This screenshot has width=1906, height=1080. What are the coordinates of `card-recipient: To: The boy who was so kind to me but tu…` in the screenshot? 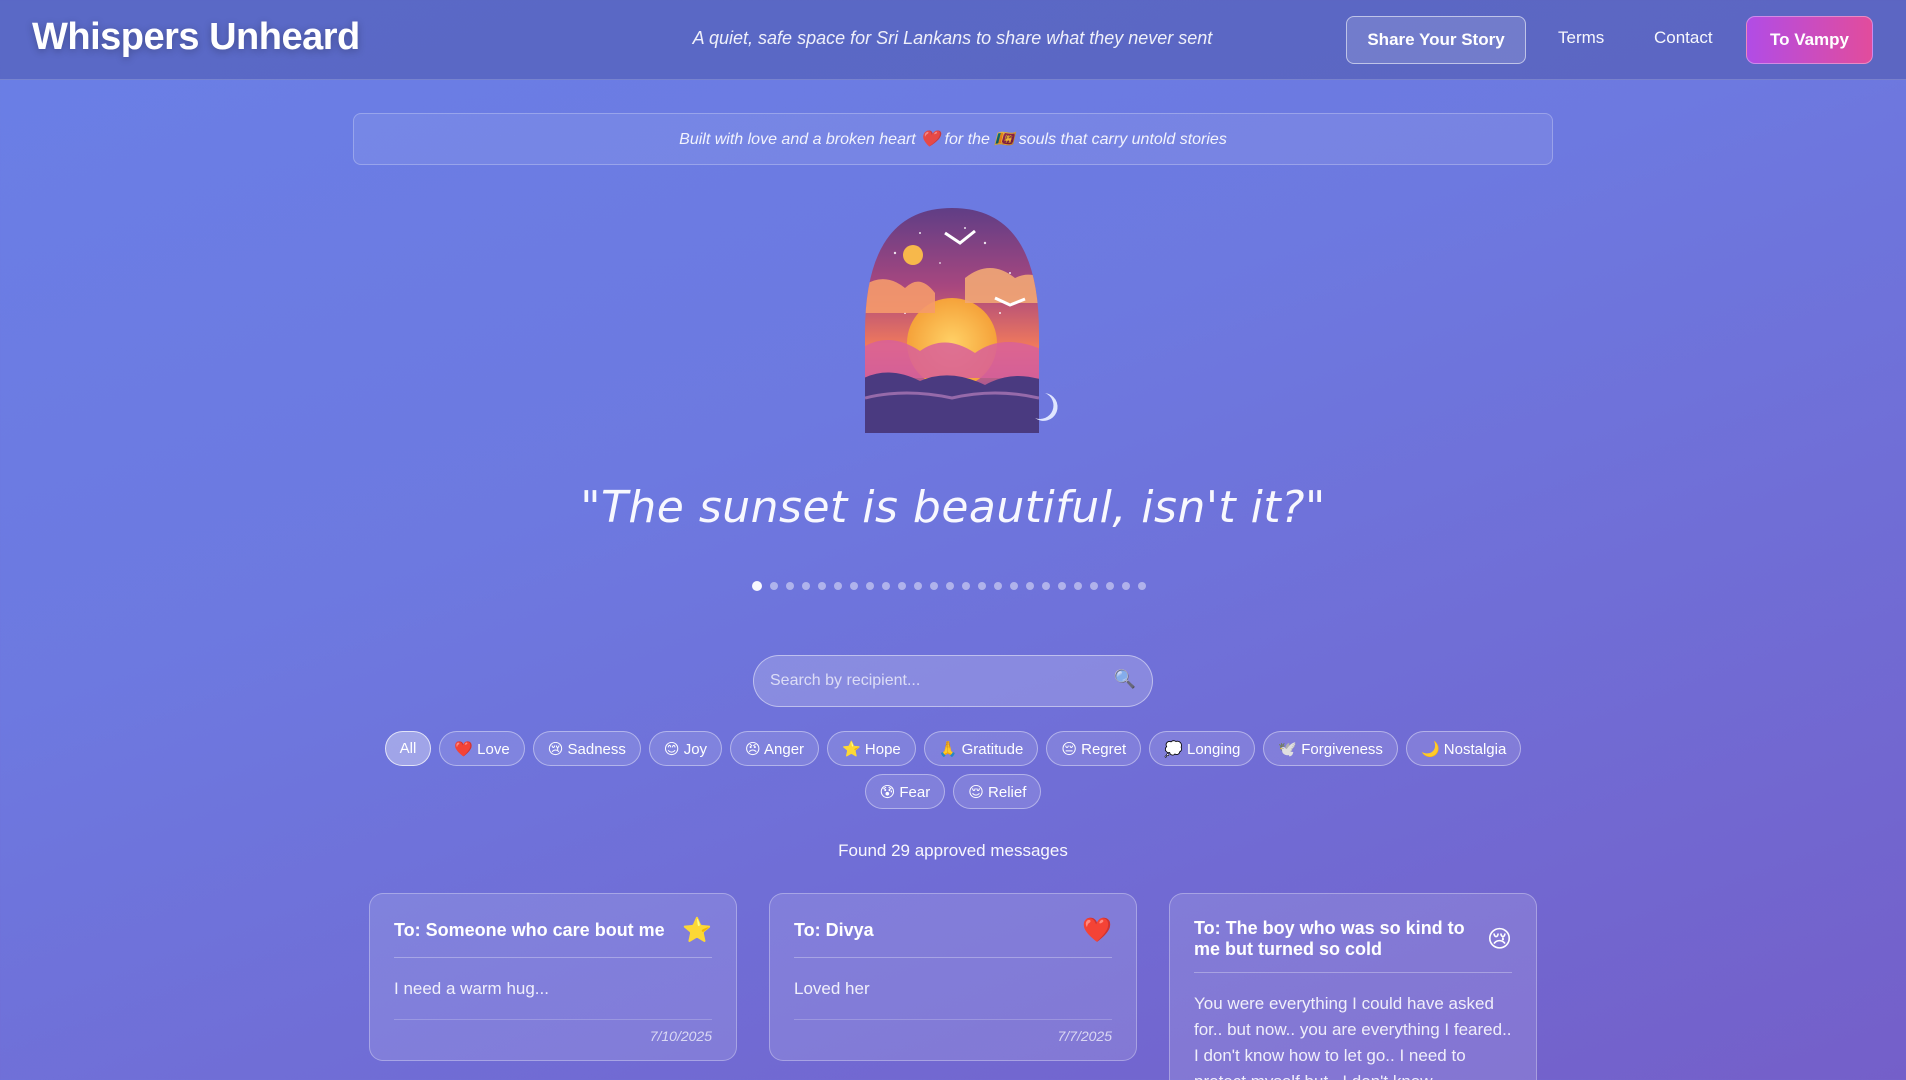 It's located at (1329, 938).